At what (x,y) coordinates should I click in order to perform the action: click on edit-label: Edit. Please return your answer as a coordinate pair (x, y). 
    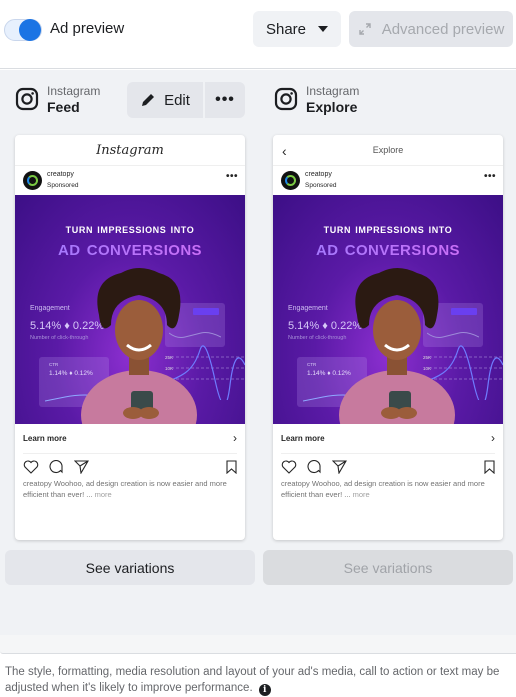
    Looking at the image, I should click on (177, 100).